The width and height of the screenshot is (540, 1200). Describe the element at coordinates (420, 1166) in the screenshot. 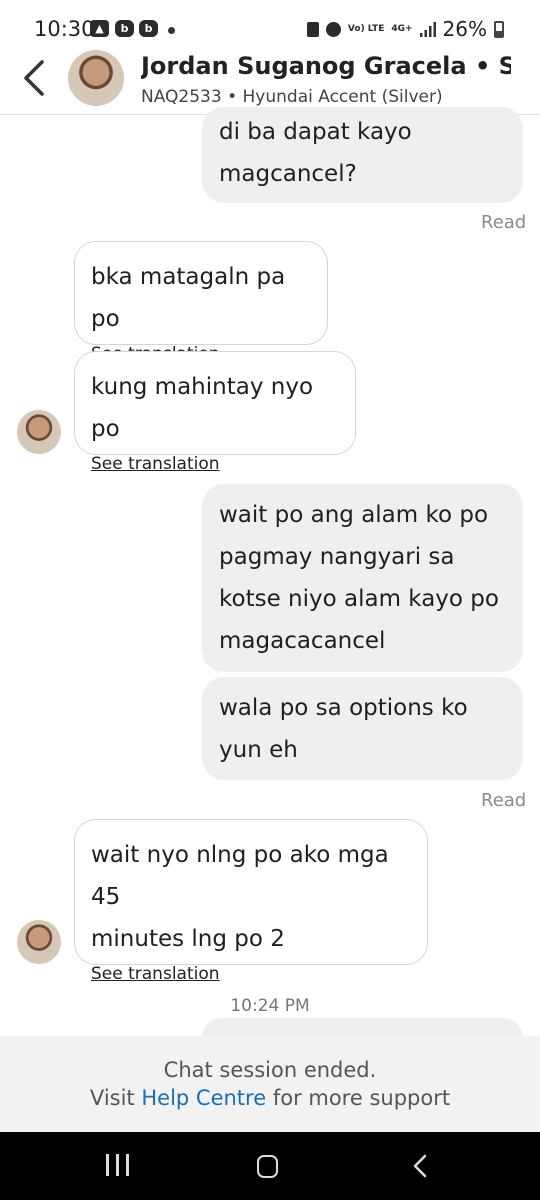

I see `nav-back-icon` at that location.